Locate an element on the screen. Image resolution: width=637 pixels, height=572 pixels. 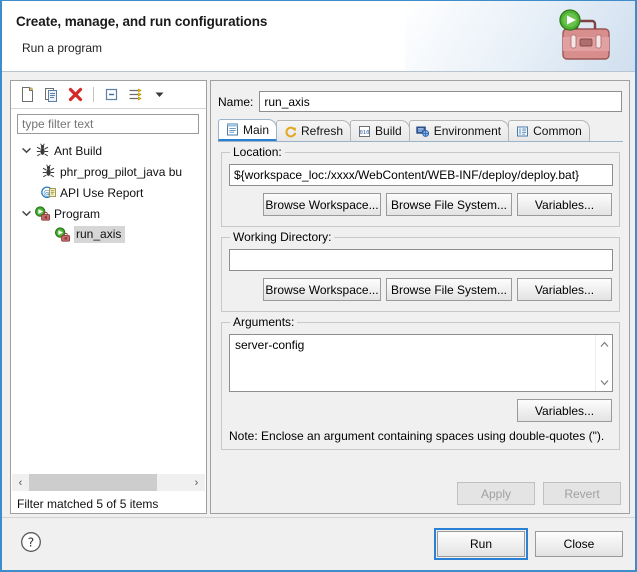
revert-button: Revert is located at coordinates (582, 493).